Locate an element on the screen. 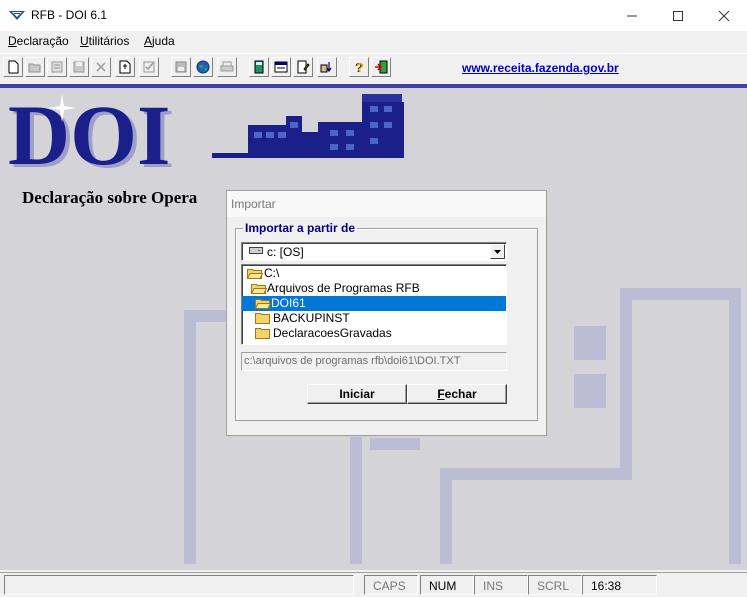 The height and width of the screenshot is (597, 747). calculator-button is located at coordinates (259, 67).